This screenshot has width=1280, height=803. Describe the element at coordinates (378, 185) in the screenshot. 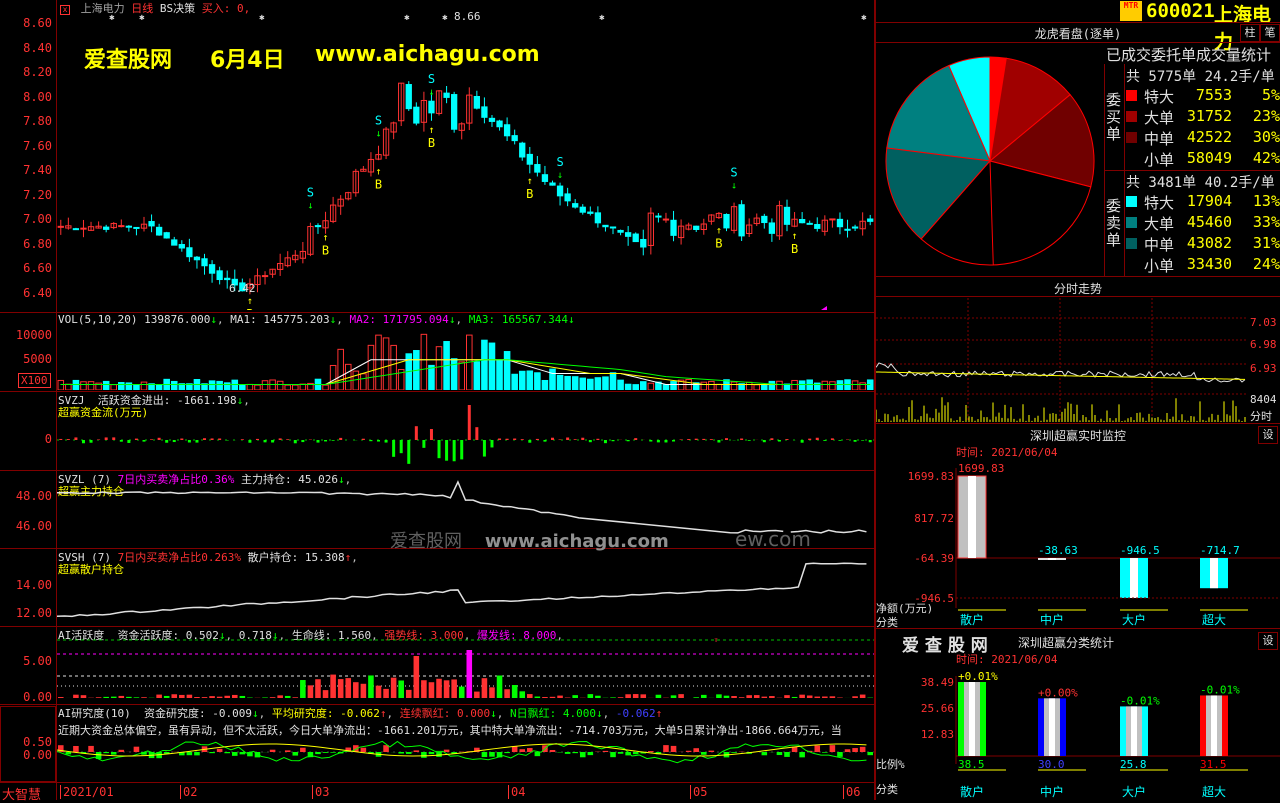

I see `buy-signal: B` at that location.